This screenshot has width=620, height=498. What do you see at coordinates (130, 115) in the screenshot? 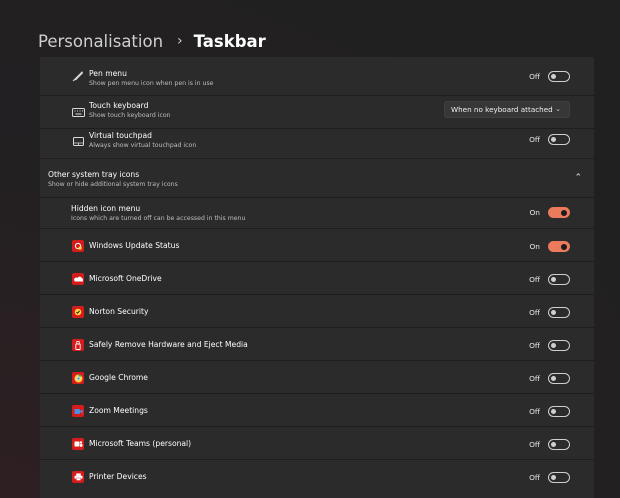
I see `touch-keyboard-description: Show touch keyboard icon` at bounding box center [130, 115].